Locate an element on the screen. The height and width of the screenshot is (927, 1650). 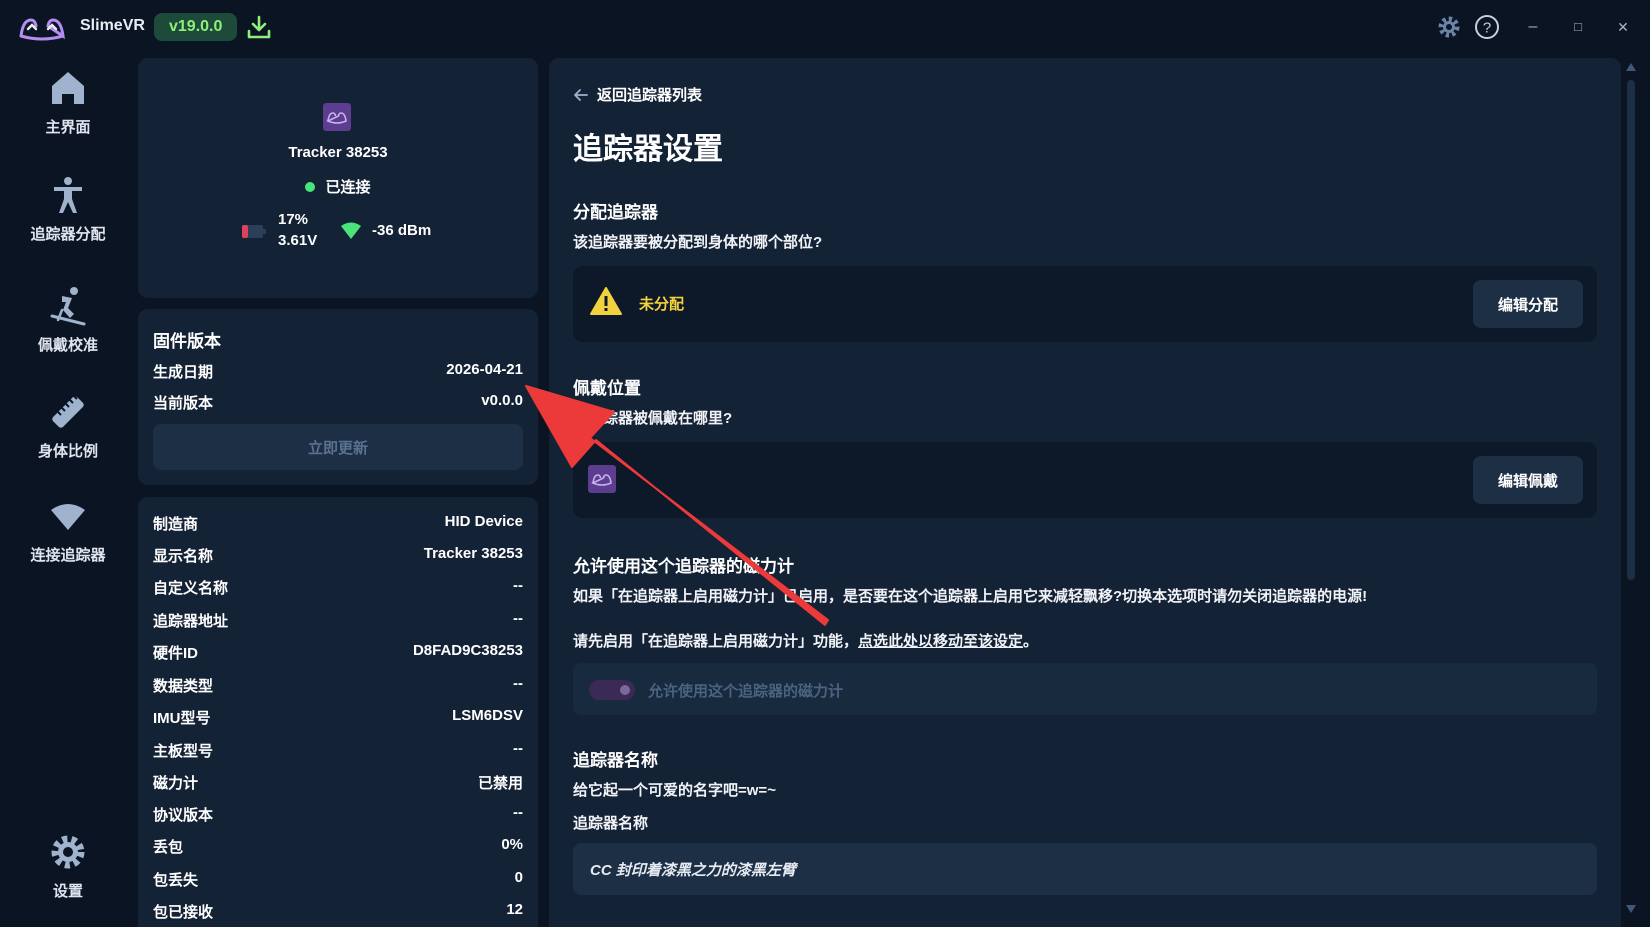
row-value: 12 is located at coordinates (514, 909).